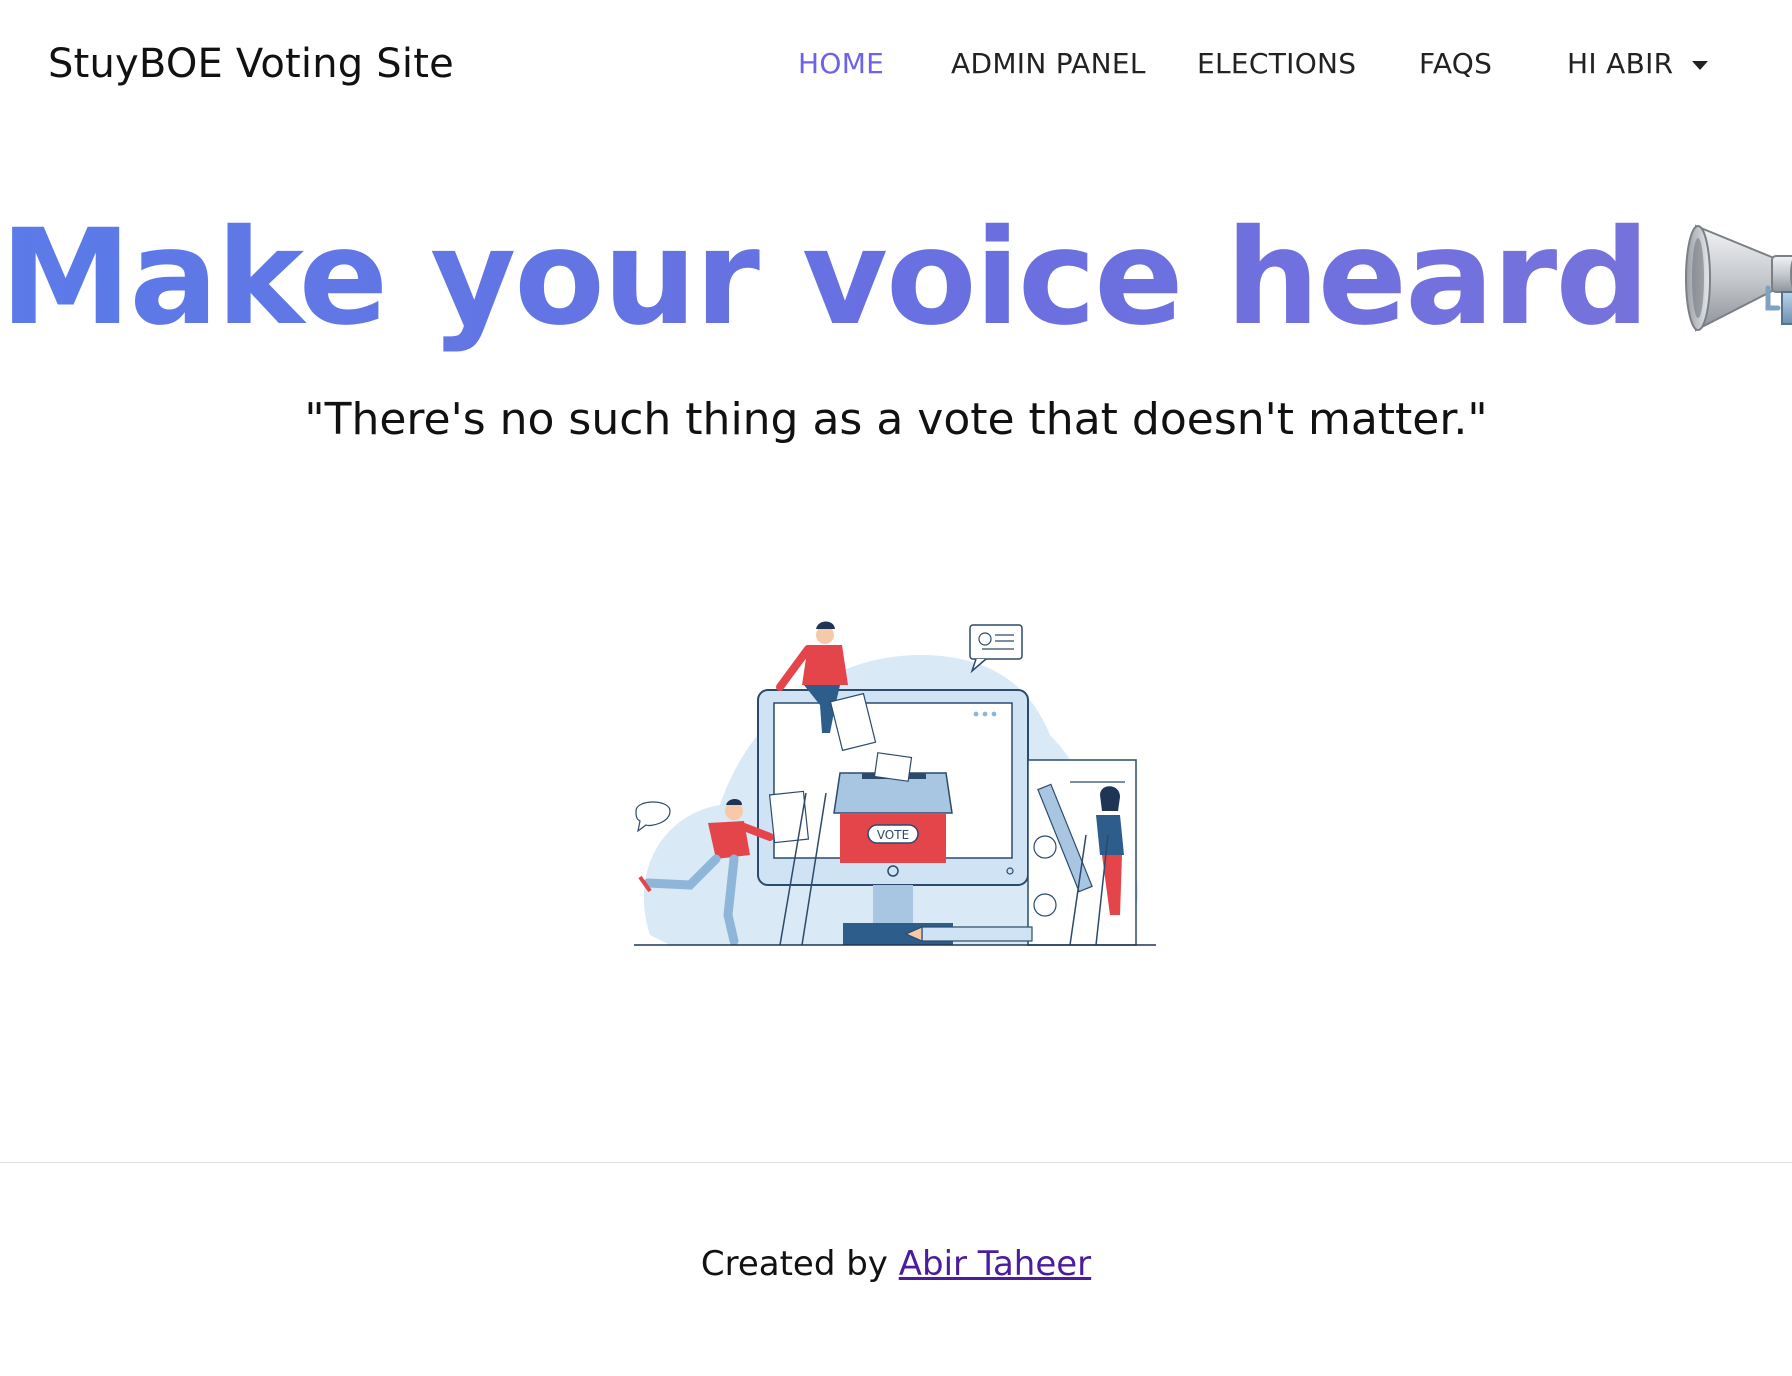 The image size is (1792, 1376). What do you see at coordinates (1737, 277) in the screenshot?
I see `megaphone-icon` at bounding box center [1737, 277].